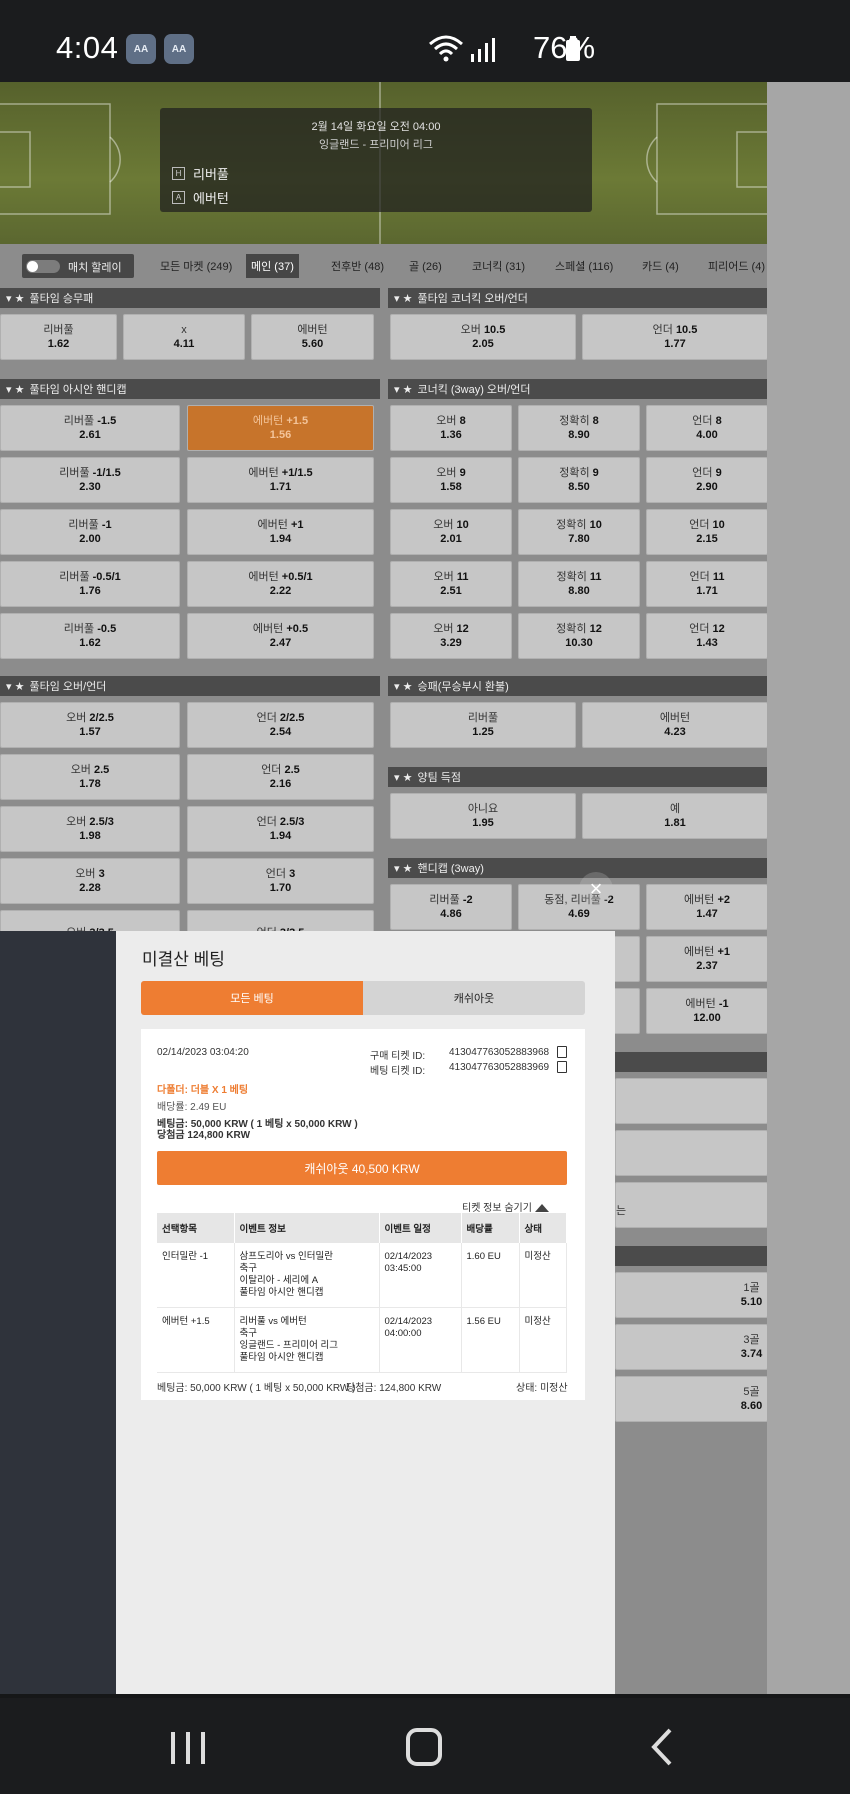 This screenshot has height=1794, width=850. Describe the element at coordinates (90, 584) in the screenshot. I see `odds-cell: 리버풀 -0.5/1 1.76` at that location.